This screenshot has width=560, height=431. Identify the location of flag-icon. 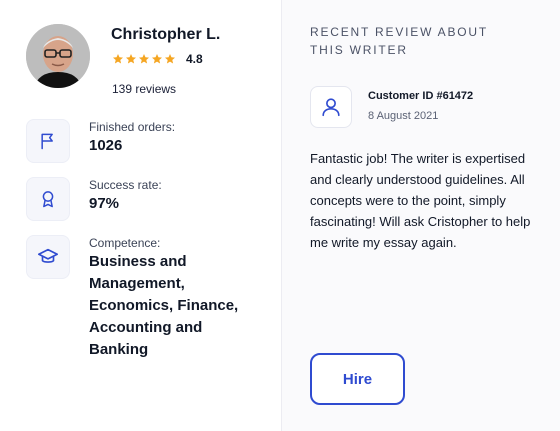
(47, 141).